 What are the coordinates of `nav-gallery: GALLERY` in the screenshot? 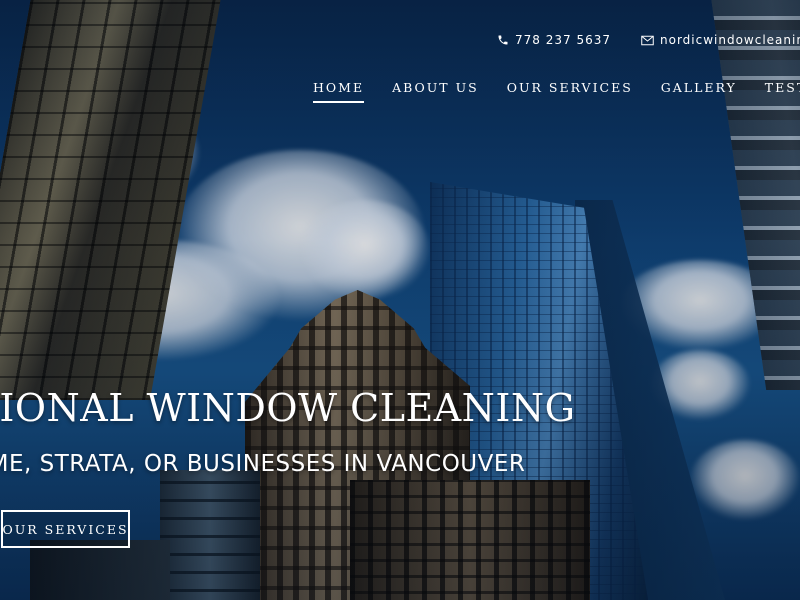 It's located at (699, 91).